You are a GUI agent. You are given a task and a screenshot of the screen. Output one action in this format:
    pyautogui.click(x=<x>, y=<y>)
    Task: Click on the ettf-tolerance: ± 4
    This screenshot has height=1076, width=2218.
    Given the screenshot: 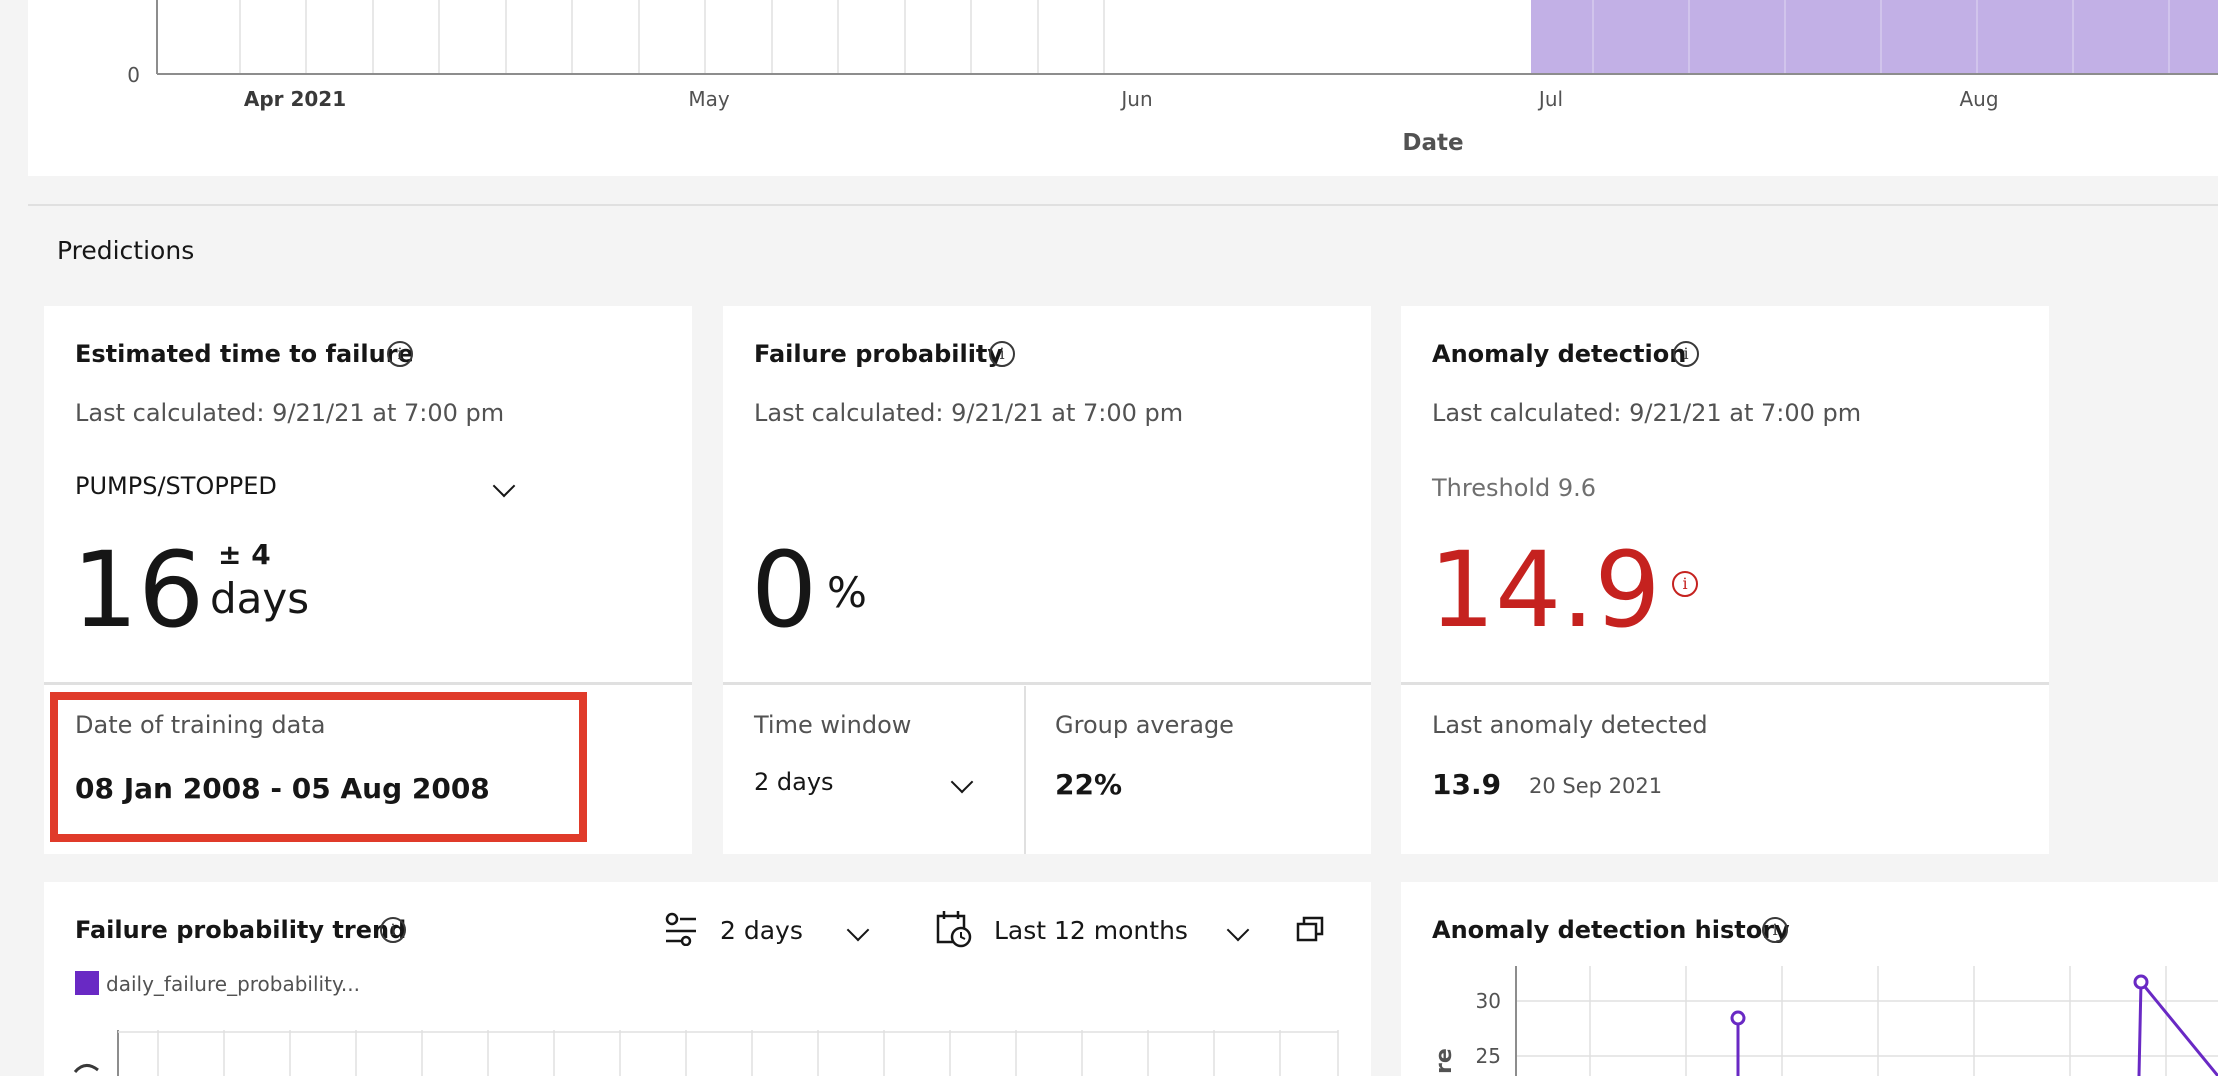 What is the action you would take?
    pyautogui.click(x=244, y=554)
    